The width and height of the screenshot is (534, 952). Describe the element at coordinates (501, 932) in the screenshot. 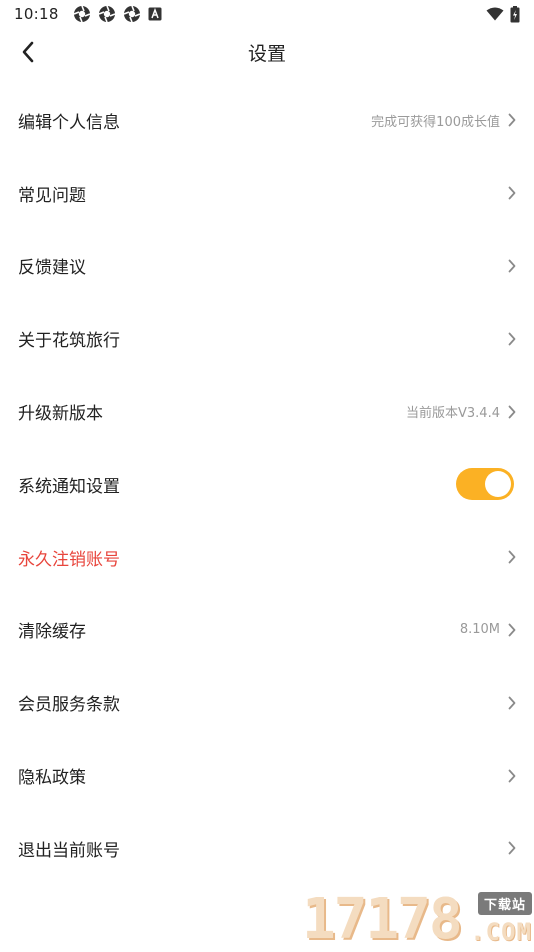

I see `watermark-suffix: .COM` at that location.